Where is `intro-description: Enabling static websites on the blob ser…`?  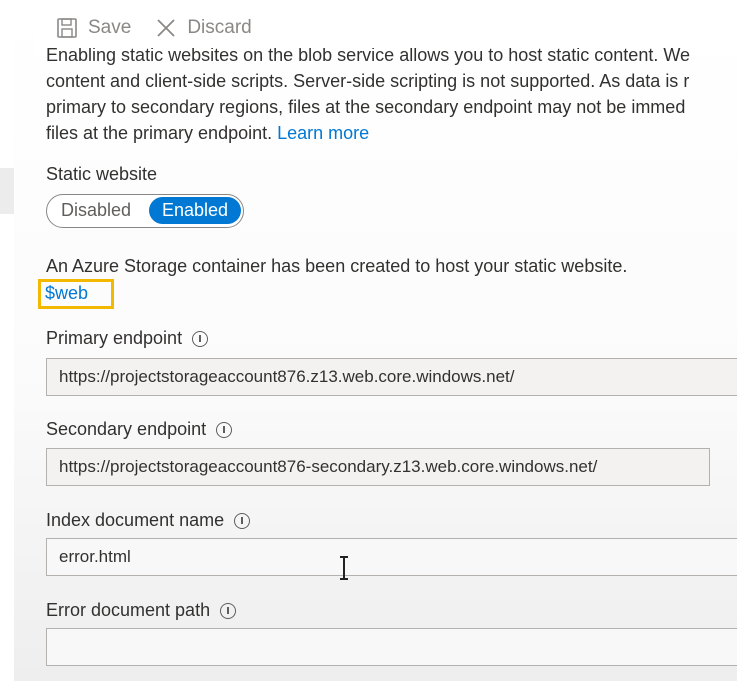
intro-description: Enabling static websites on the blob ser… is located at coordinates (391, 97).